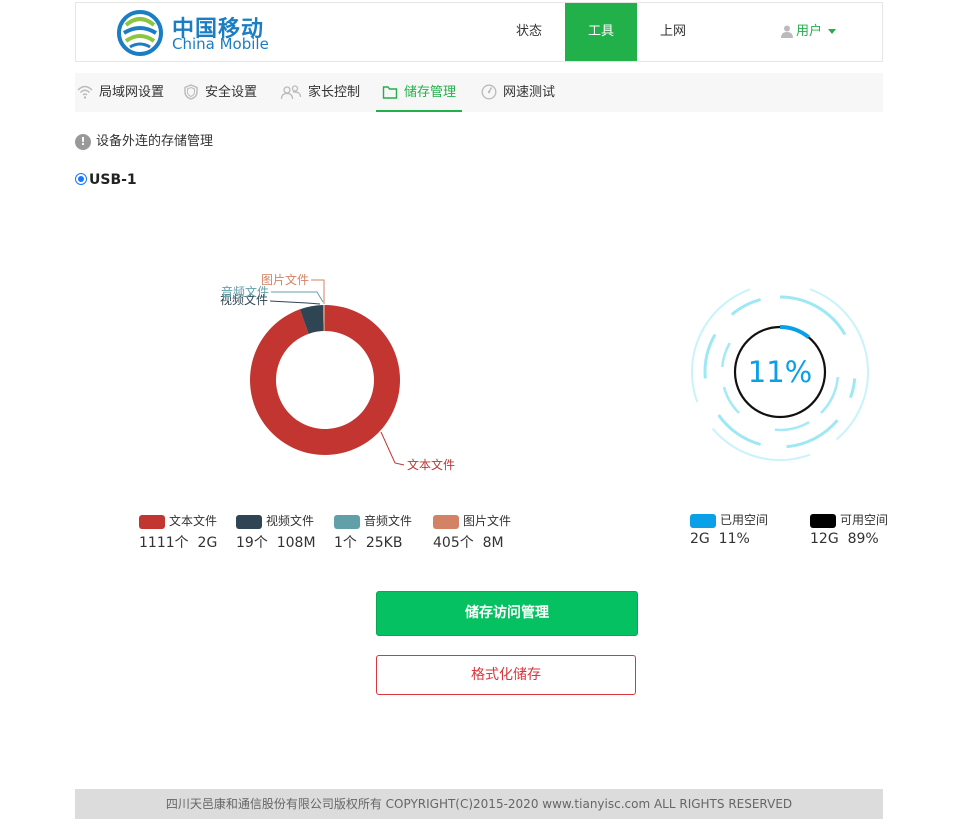 This screenshot has height=832, width=971. What do you see at coordinates (231, 92) in the screenshot?
I see `tab-label: 安全设置` at bounding box center [231, 92].